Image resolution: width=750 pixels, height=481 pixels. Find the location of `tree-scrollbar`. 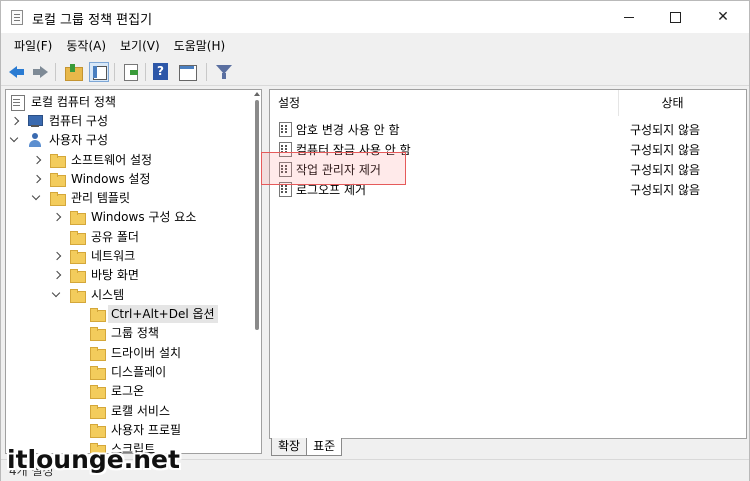

tree-scrollbar is located at coordinates (257, 271).